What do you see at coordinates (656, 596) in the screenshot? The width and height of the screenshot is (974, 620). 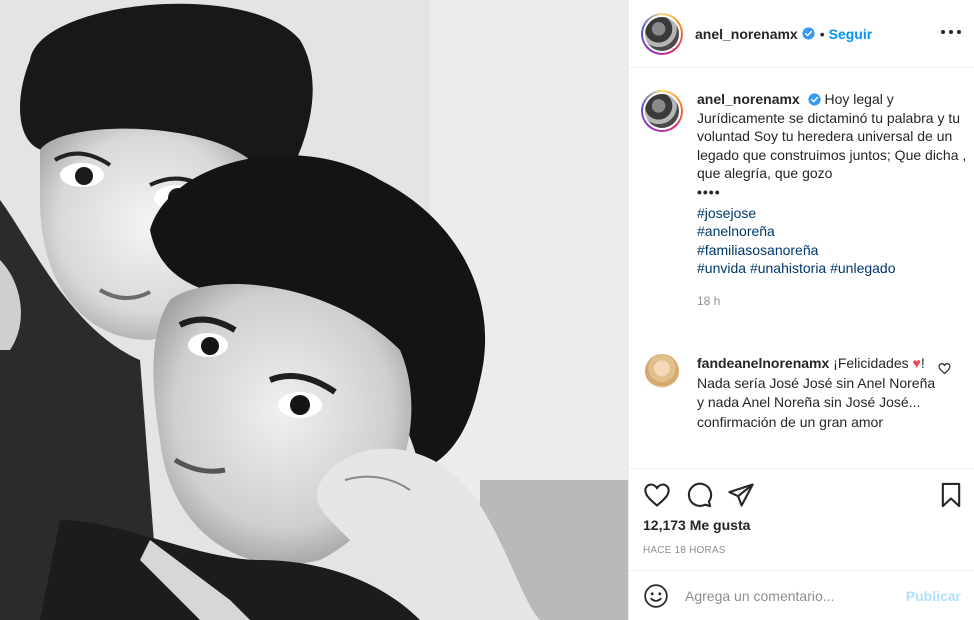 I see `emoji-icon` at bounding box center [656, 596].